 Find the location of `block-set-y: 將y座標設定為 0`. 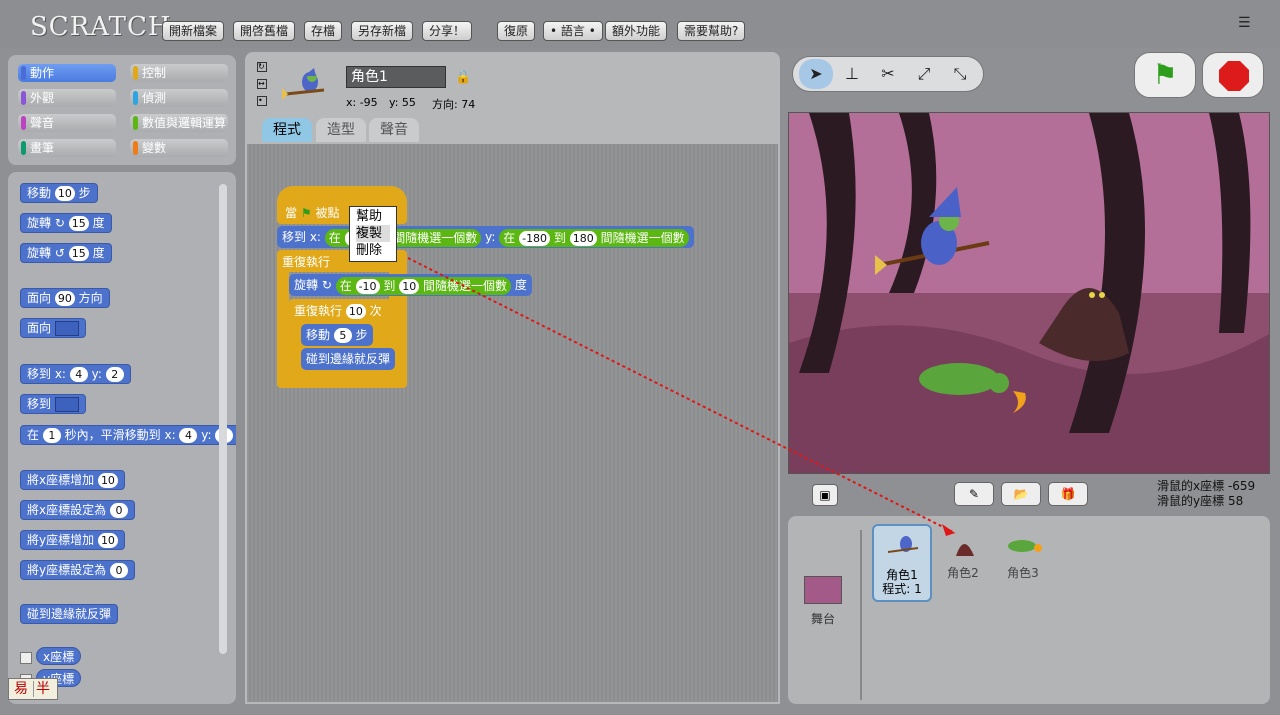

block-set-y: 將y座標設定為 0 is located at coordinates (77, 570).